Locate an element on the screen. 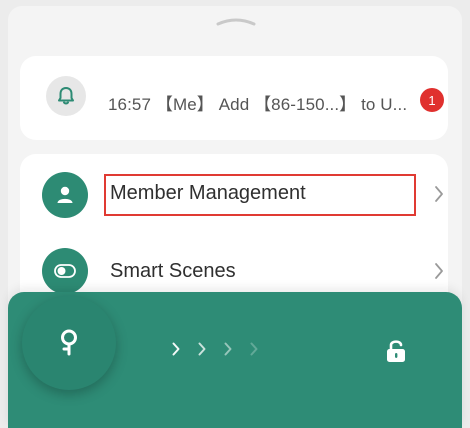 This screenshot has width=470, height=428. slide-arrows is located at coordinates (215, 349).